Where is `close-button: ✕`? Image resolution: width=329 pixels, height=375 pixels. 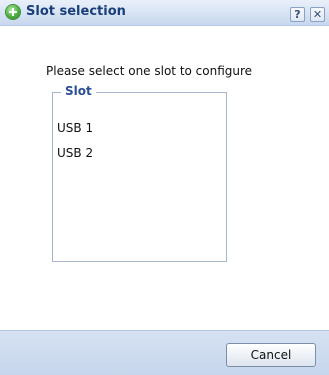 close-button: ✕ is located at coordinates (317, 14).